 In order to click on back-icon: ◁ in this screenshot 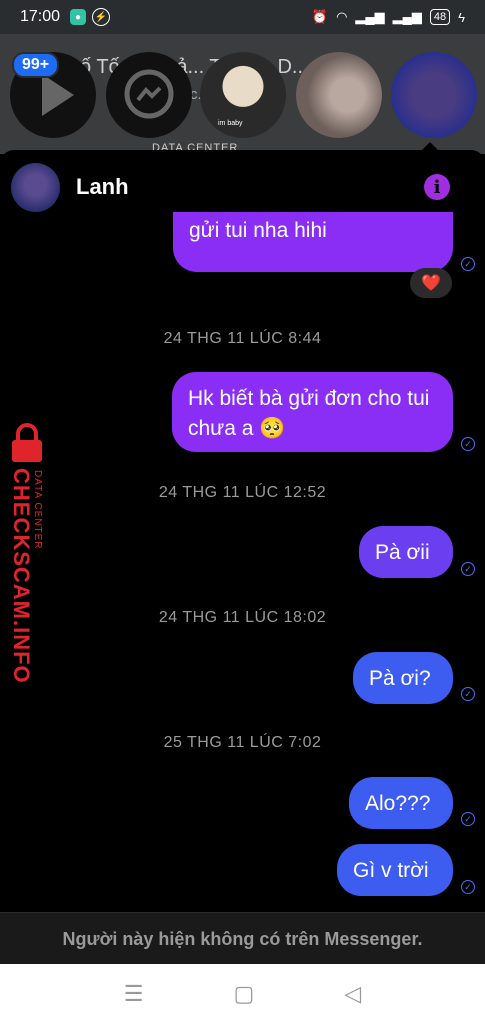, I will do `click(352, 994)`.